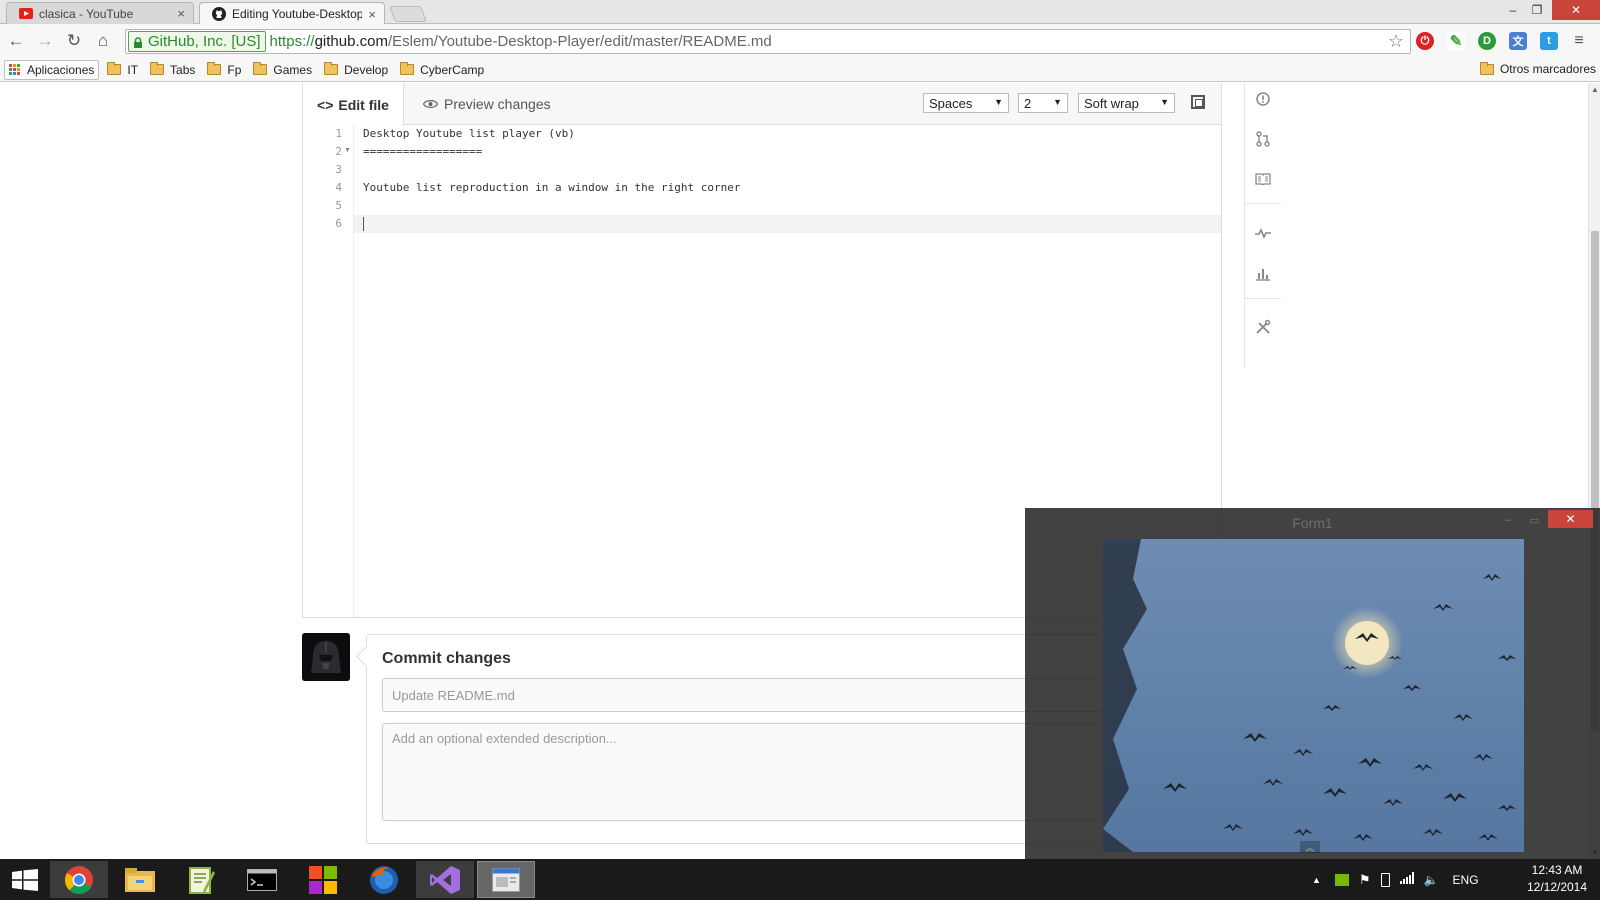 This screenshot has height=900, width=1600. Describe the element at coordinates (1365, 880) in the screenshot. I see `action-center-flag-icon: ⚑` at that location.